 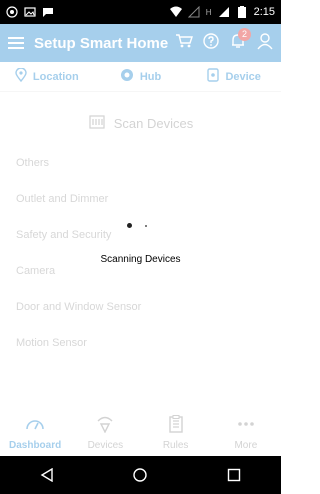 I want to click on app-bar-actions: 2, so click(x=224, y=41).